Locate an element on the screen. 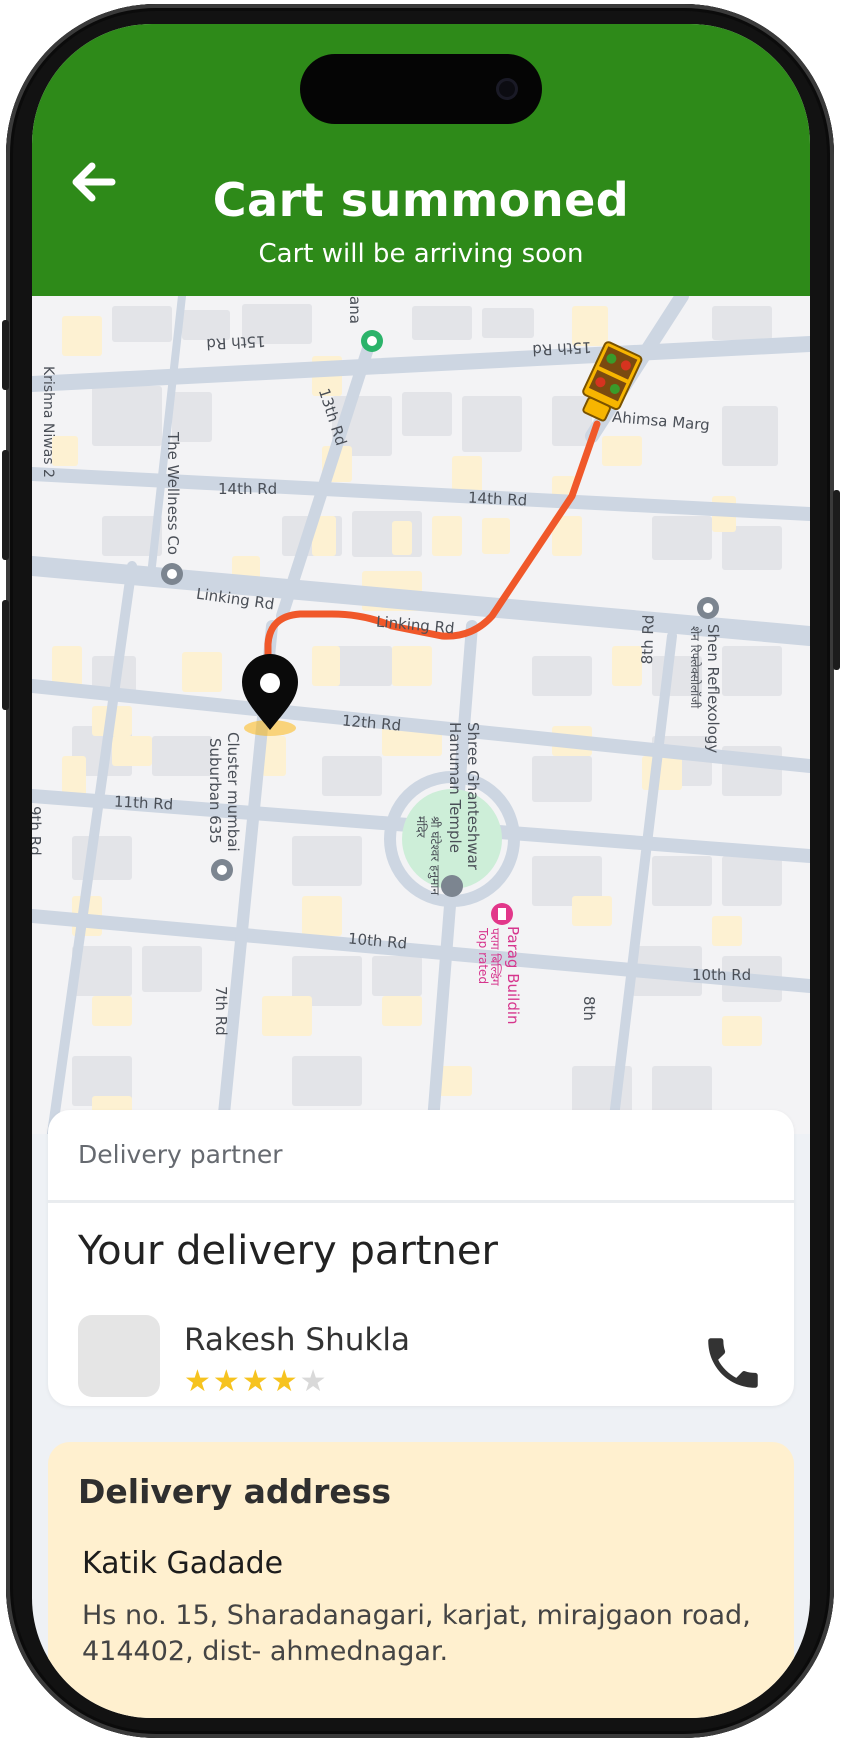  map-label-10th-rd: 10th Rd is located at coordinates (722, 975).